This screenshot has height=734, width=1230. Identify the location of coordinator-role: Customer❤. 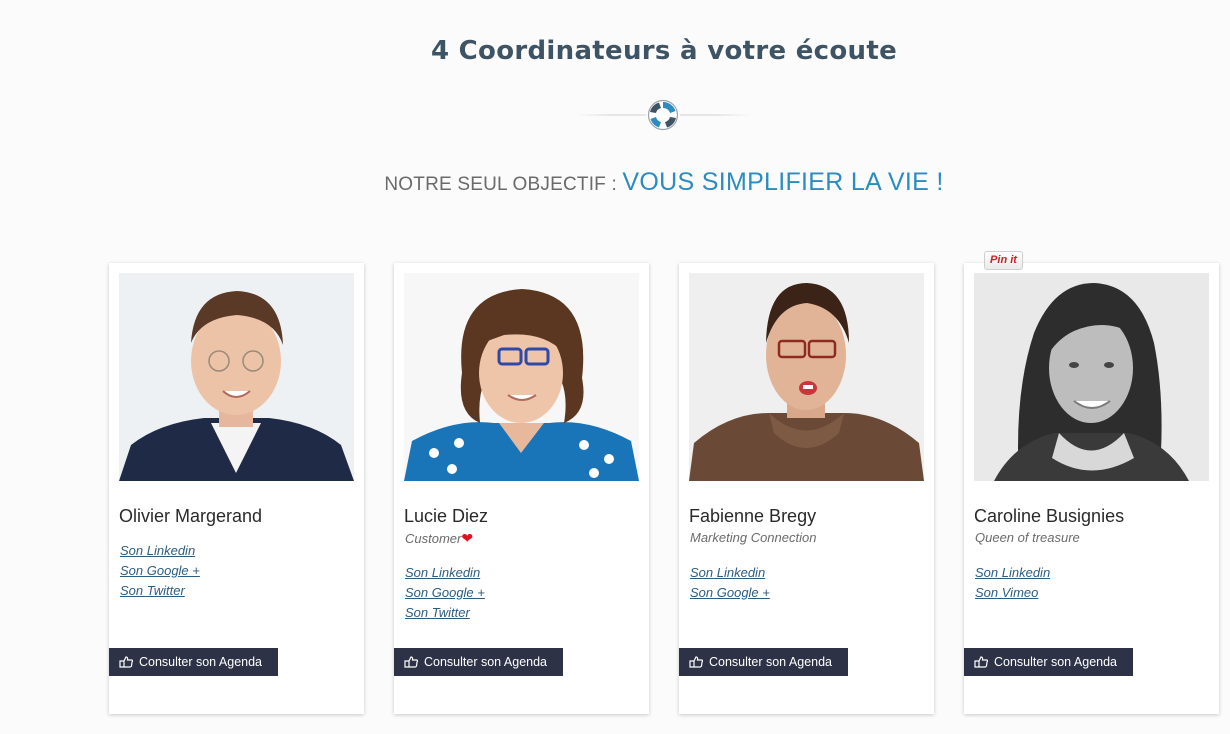
(439, 538).